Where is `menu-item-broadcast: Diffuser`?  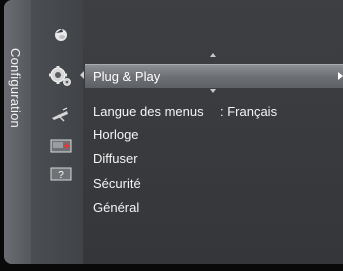 menu-item-broadcast: Diffuser is located at coordinates (115, 158).